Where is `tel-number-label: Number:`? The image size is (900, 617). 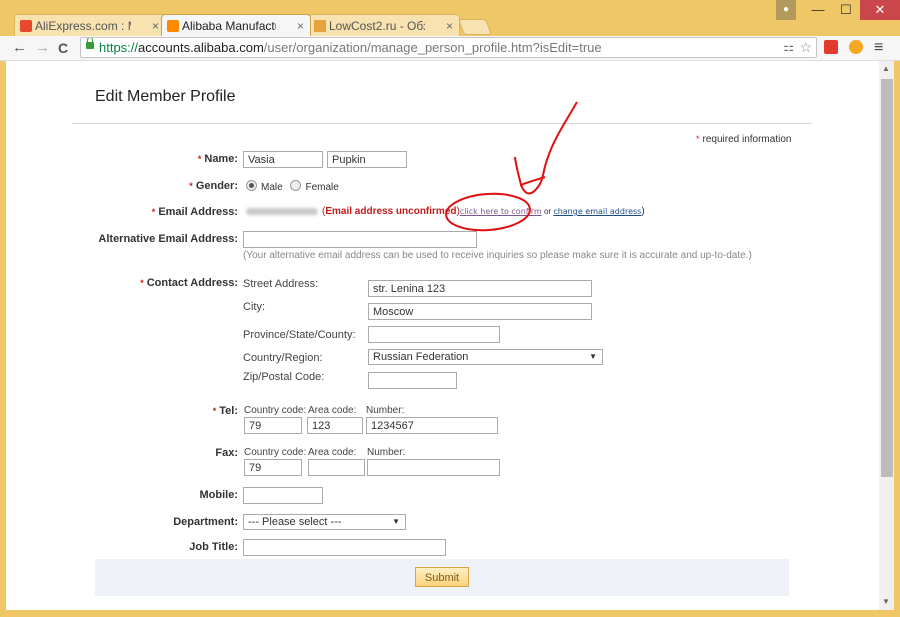 tel-number-label: Number: is located at coordinates (385, 410).